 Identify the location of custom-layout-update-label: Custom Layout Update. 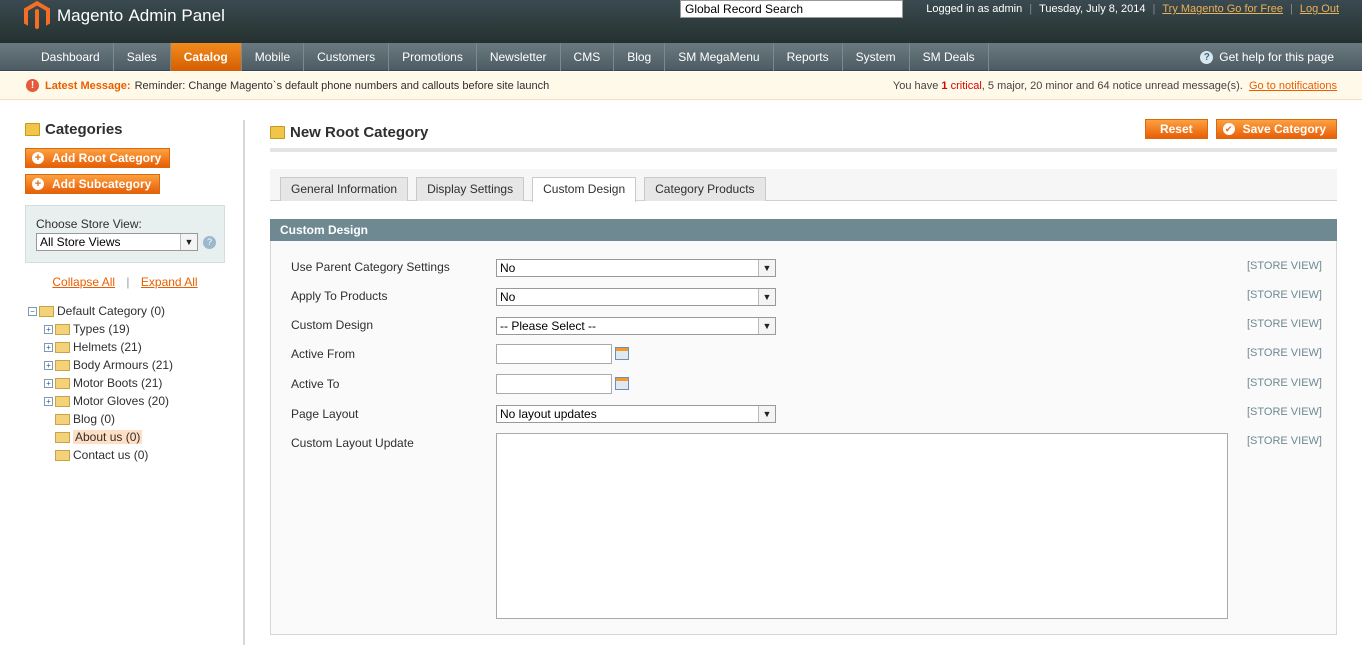
(352, 443).